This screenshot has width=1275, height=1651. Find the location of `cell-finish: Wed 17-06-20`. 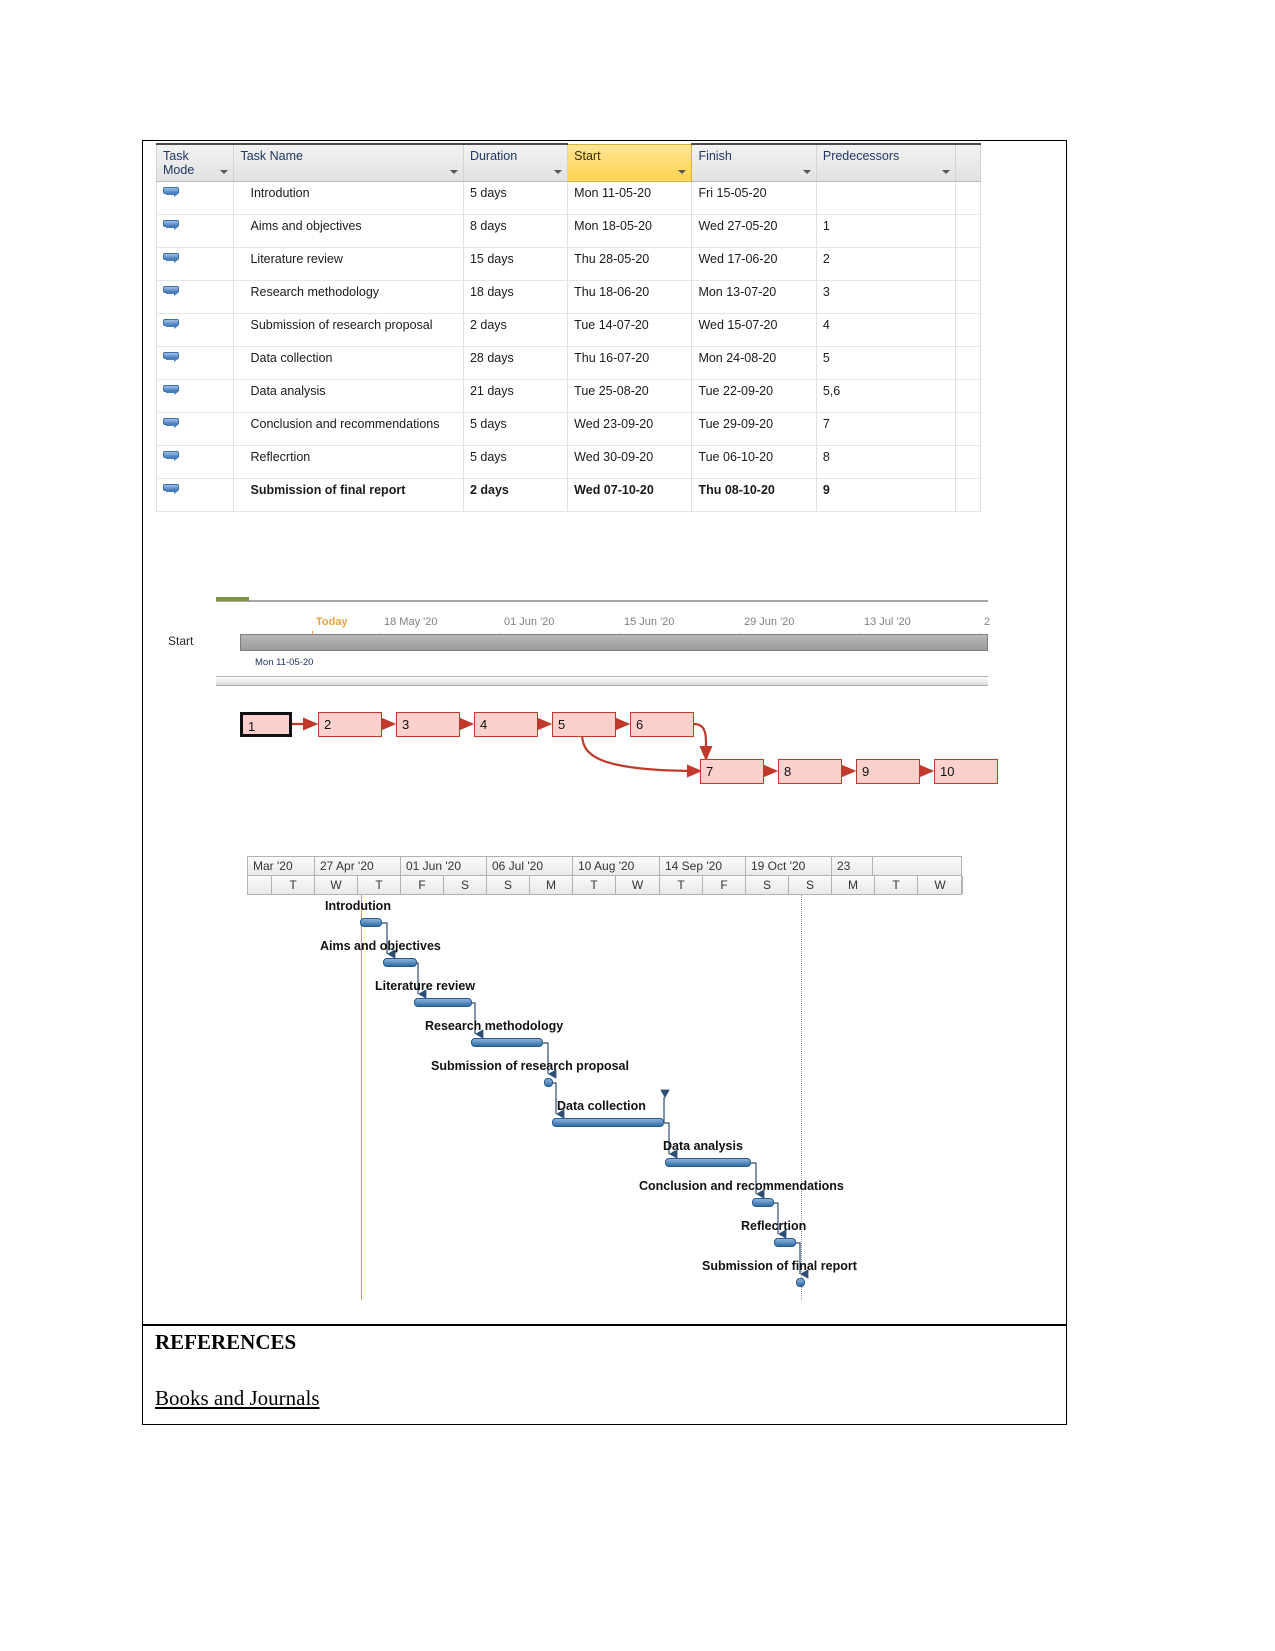

cell-finish: Wed 17-06-20 is located at coordinates (754, 264).